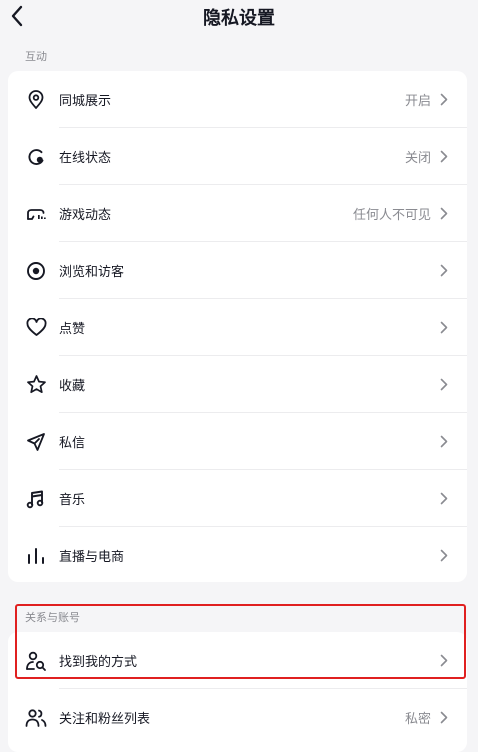  What do you see at coordinates (237, 555) in the screenshot?
I see `settings-row-live-commerce: 直播与电商` at bounding box center [237, 555].